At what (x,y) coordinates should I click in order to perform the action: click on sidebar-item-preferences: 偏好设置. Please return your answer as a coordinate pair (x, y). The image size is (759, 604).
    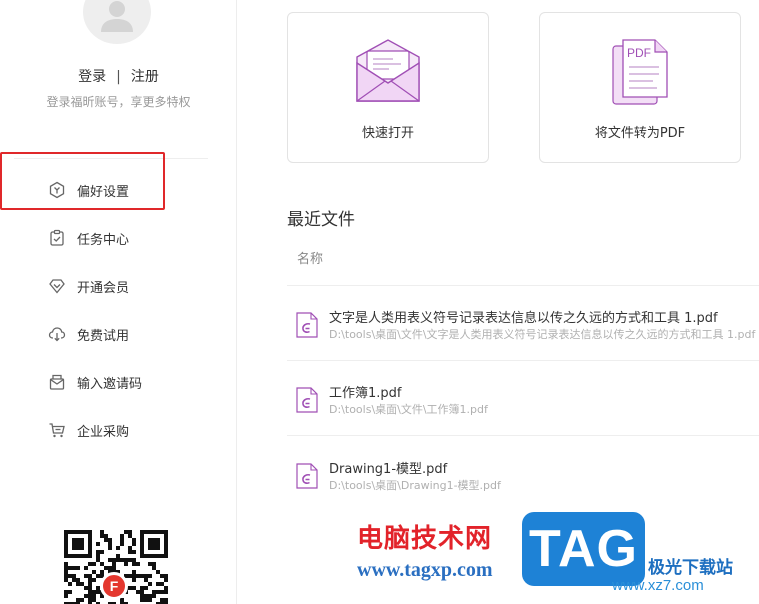
    Looking at the image, I should click on (118, 190).